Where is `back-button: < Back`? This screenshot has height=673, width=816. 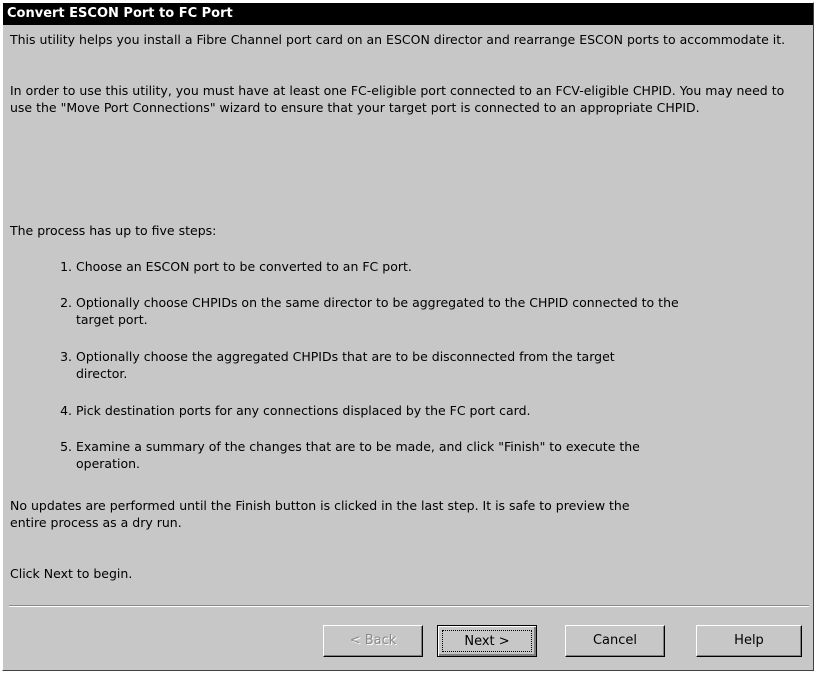
back-button: < Back is located at coordinates (373, 641).